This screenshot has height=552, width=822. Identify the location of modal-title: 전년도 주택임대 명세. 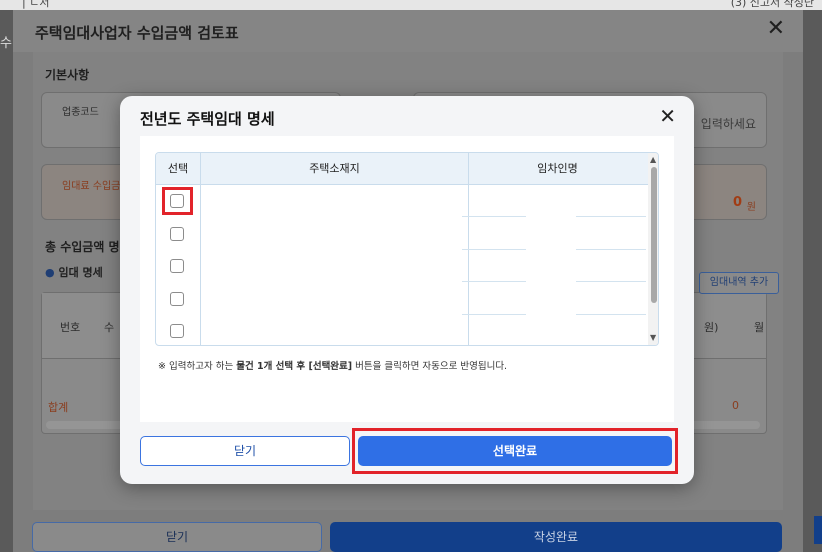
(207, 119).